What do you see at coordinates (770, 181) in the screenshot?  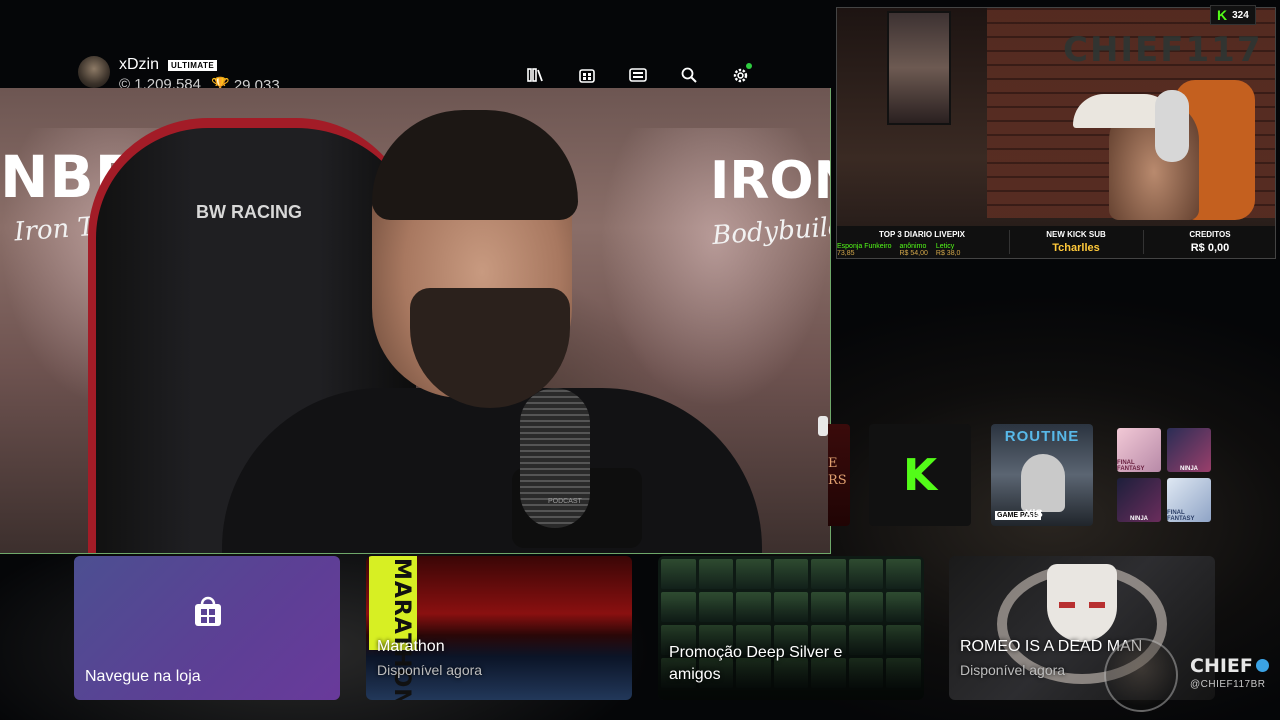 I see `gym-sign-right: IRON` at bounding box center [770, 181].